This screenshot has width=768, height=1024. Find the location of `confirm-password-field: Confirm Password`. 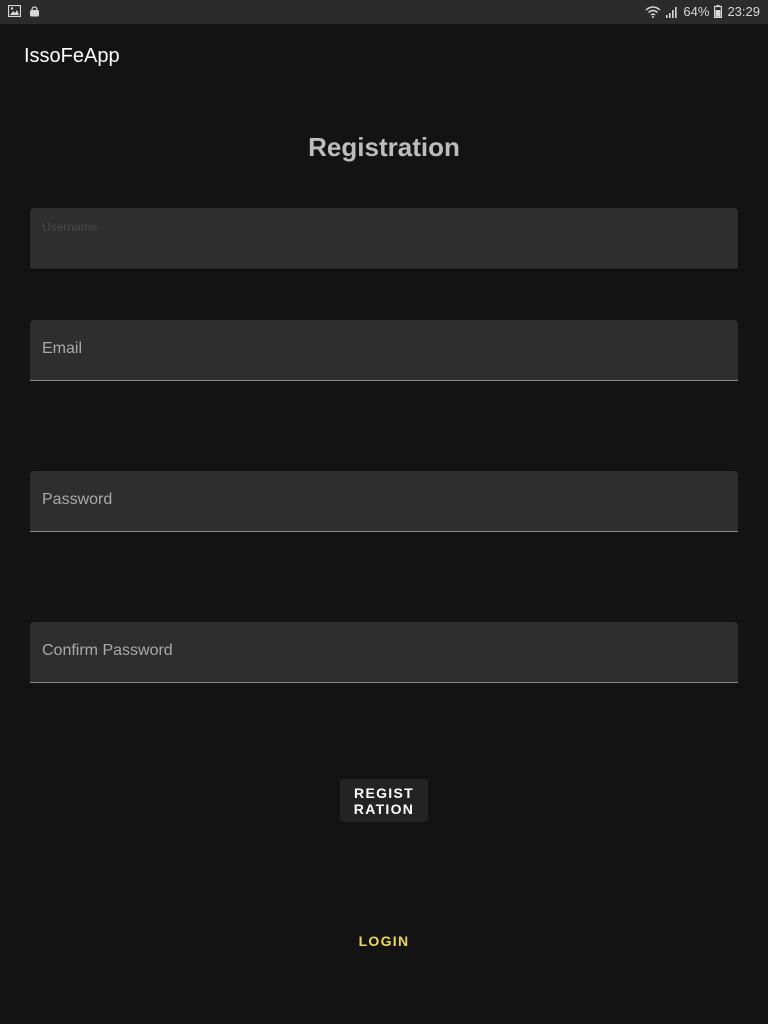

confirm-password-field: Confirm Password is located at coordinates (384, 652).